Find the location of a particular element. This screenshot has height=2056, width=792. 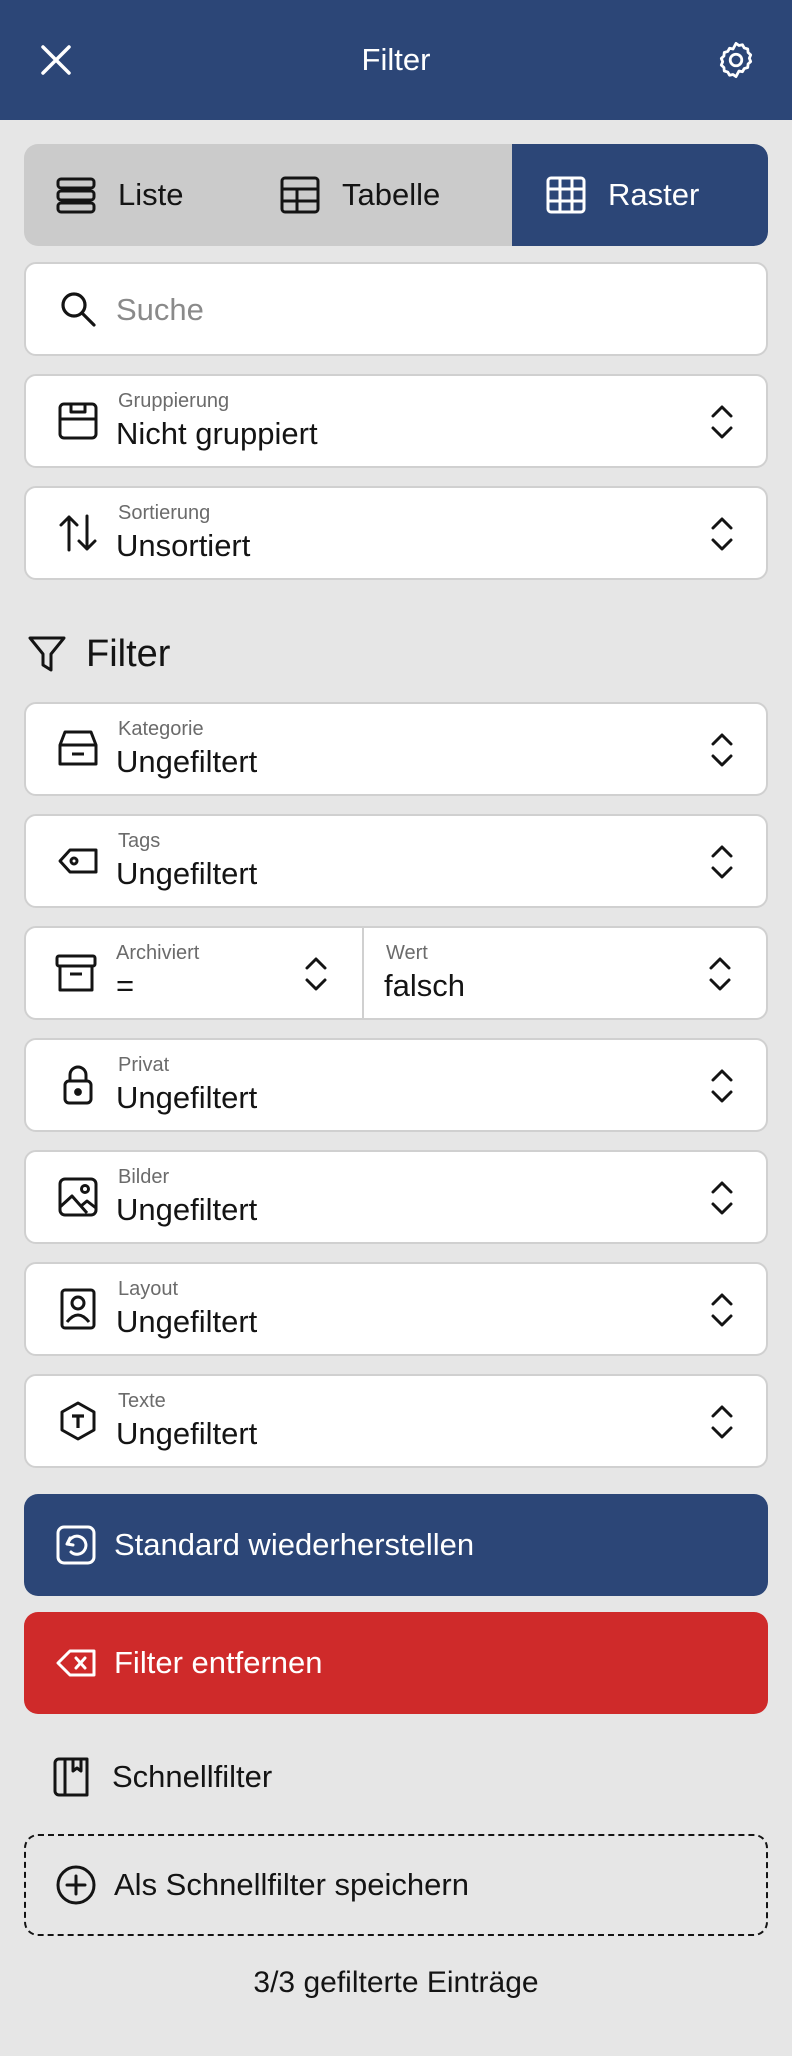

tag-icon is located at coordinates (78, 861).